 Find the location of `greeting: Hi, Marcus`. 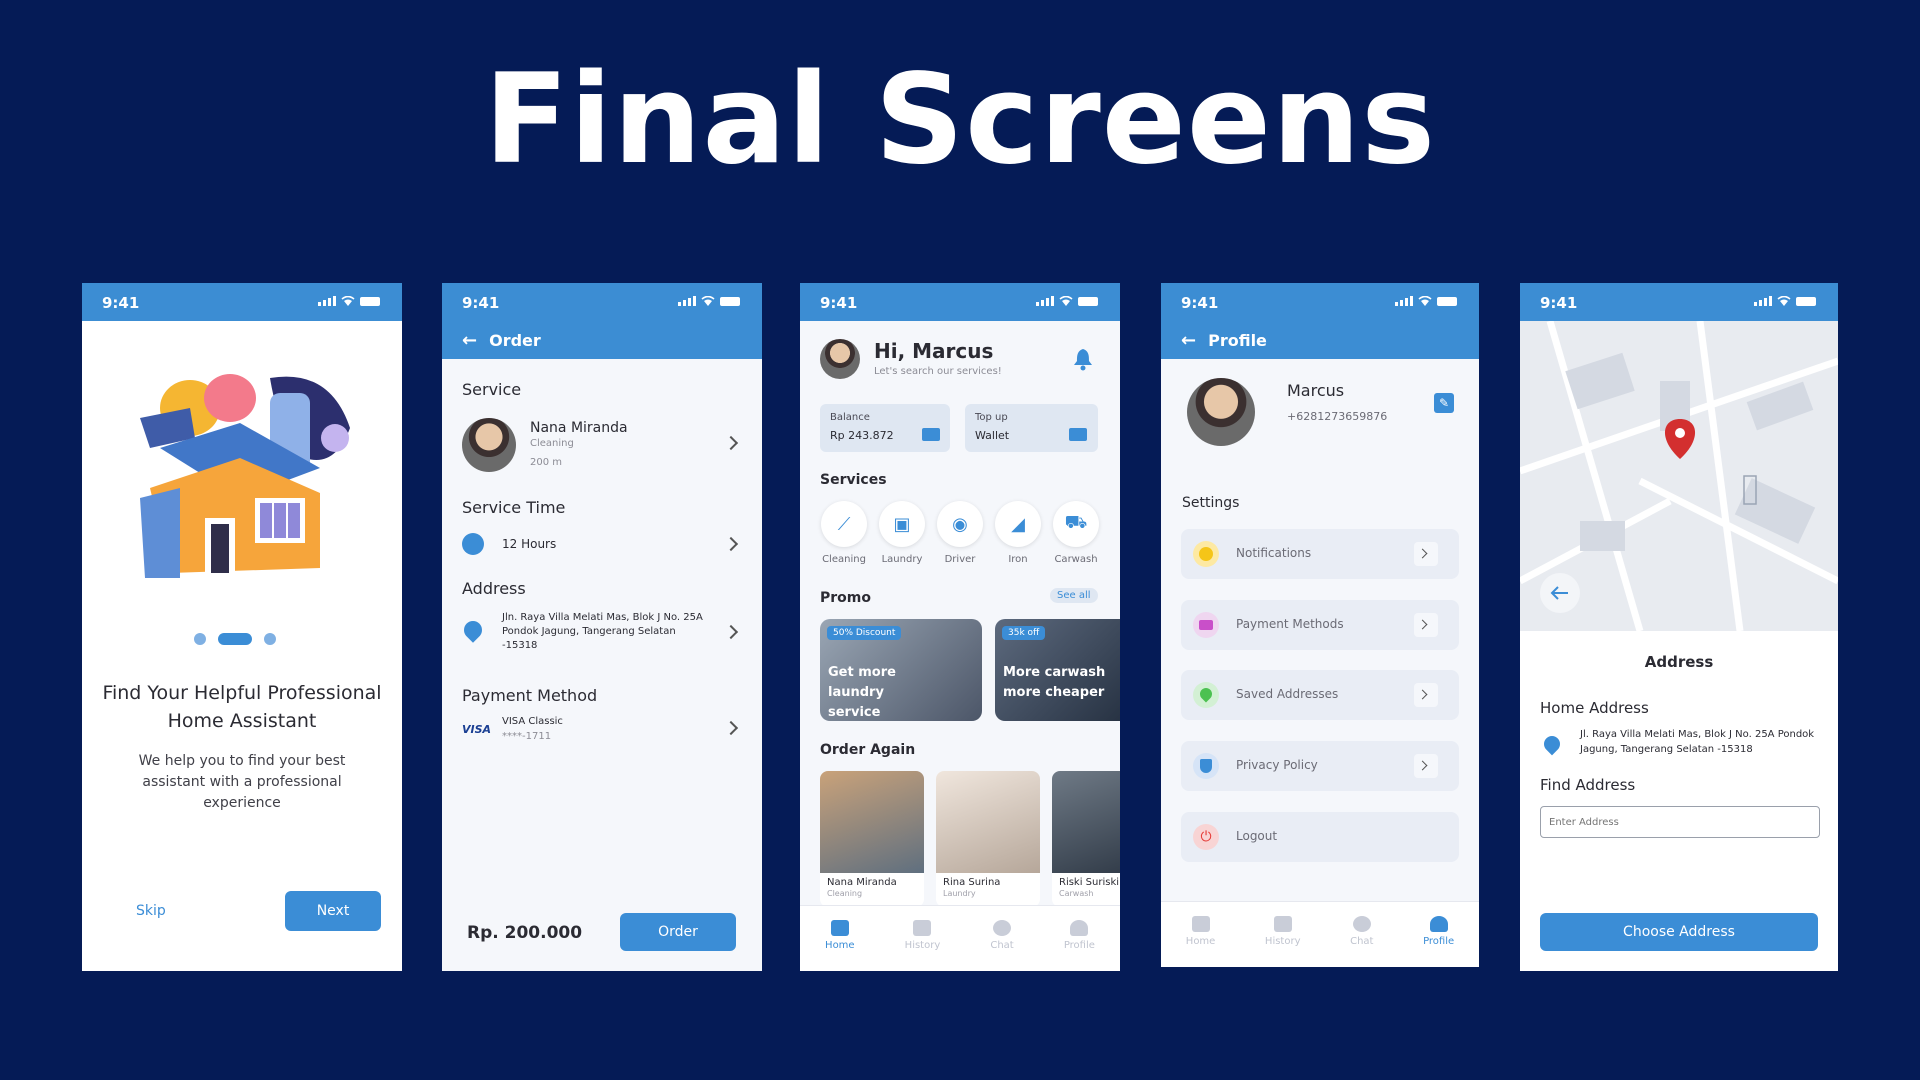

greeting: Hi, Marcus is located at coordinates (934, 351).